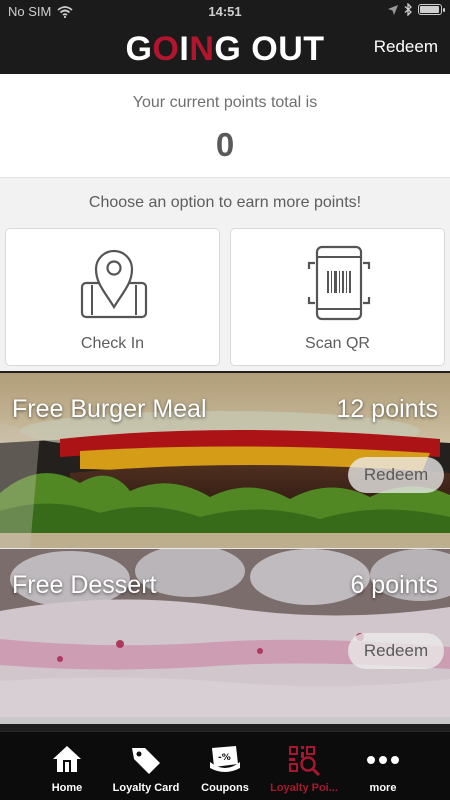 The height and width of the screenshot is (800, 450). I want to click on scan-qr-button: Scan QR, so click(337, 297).